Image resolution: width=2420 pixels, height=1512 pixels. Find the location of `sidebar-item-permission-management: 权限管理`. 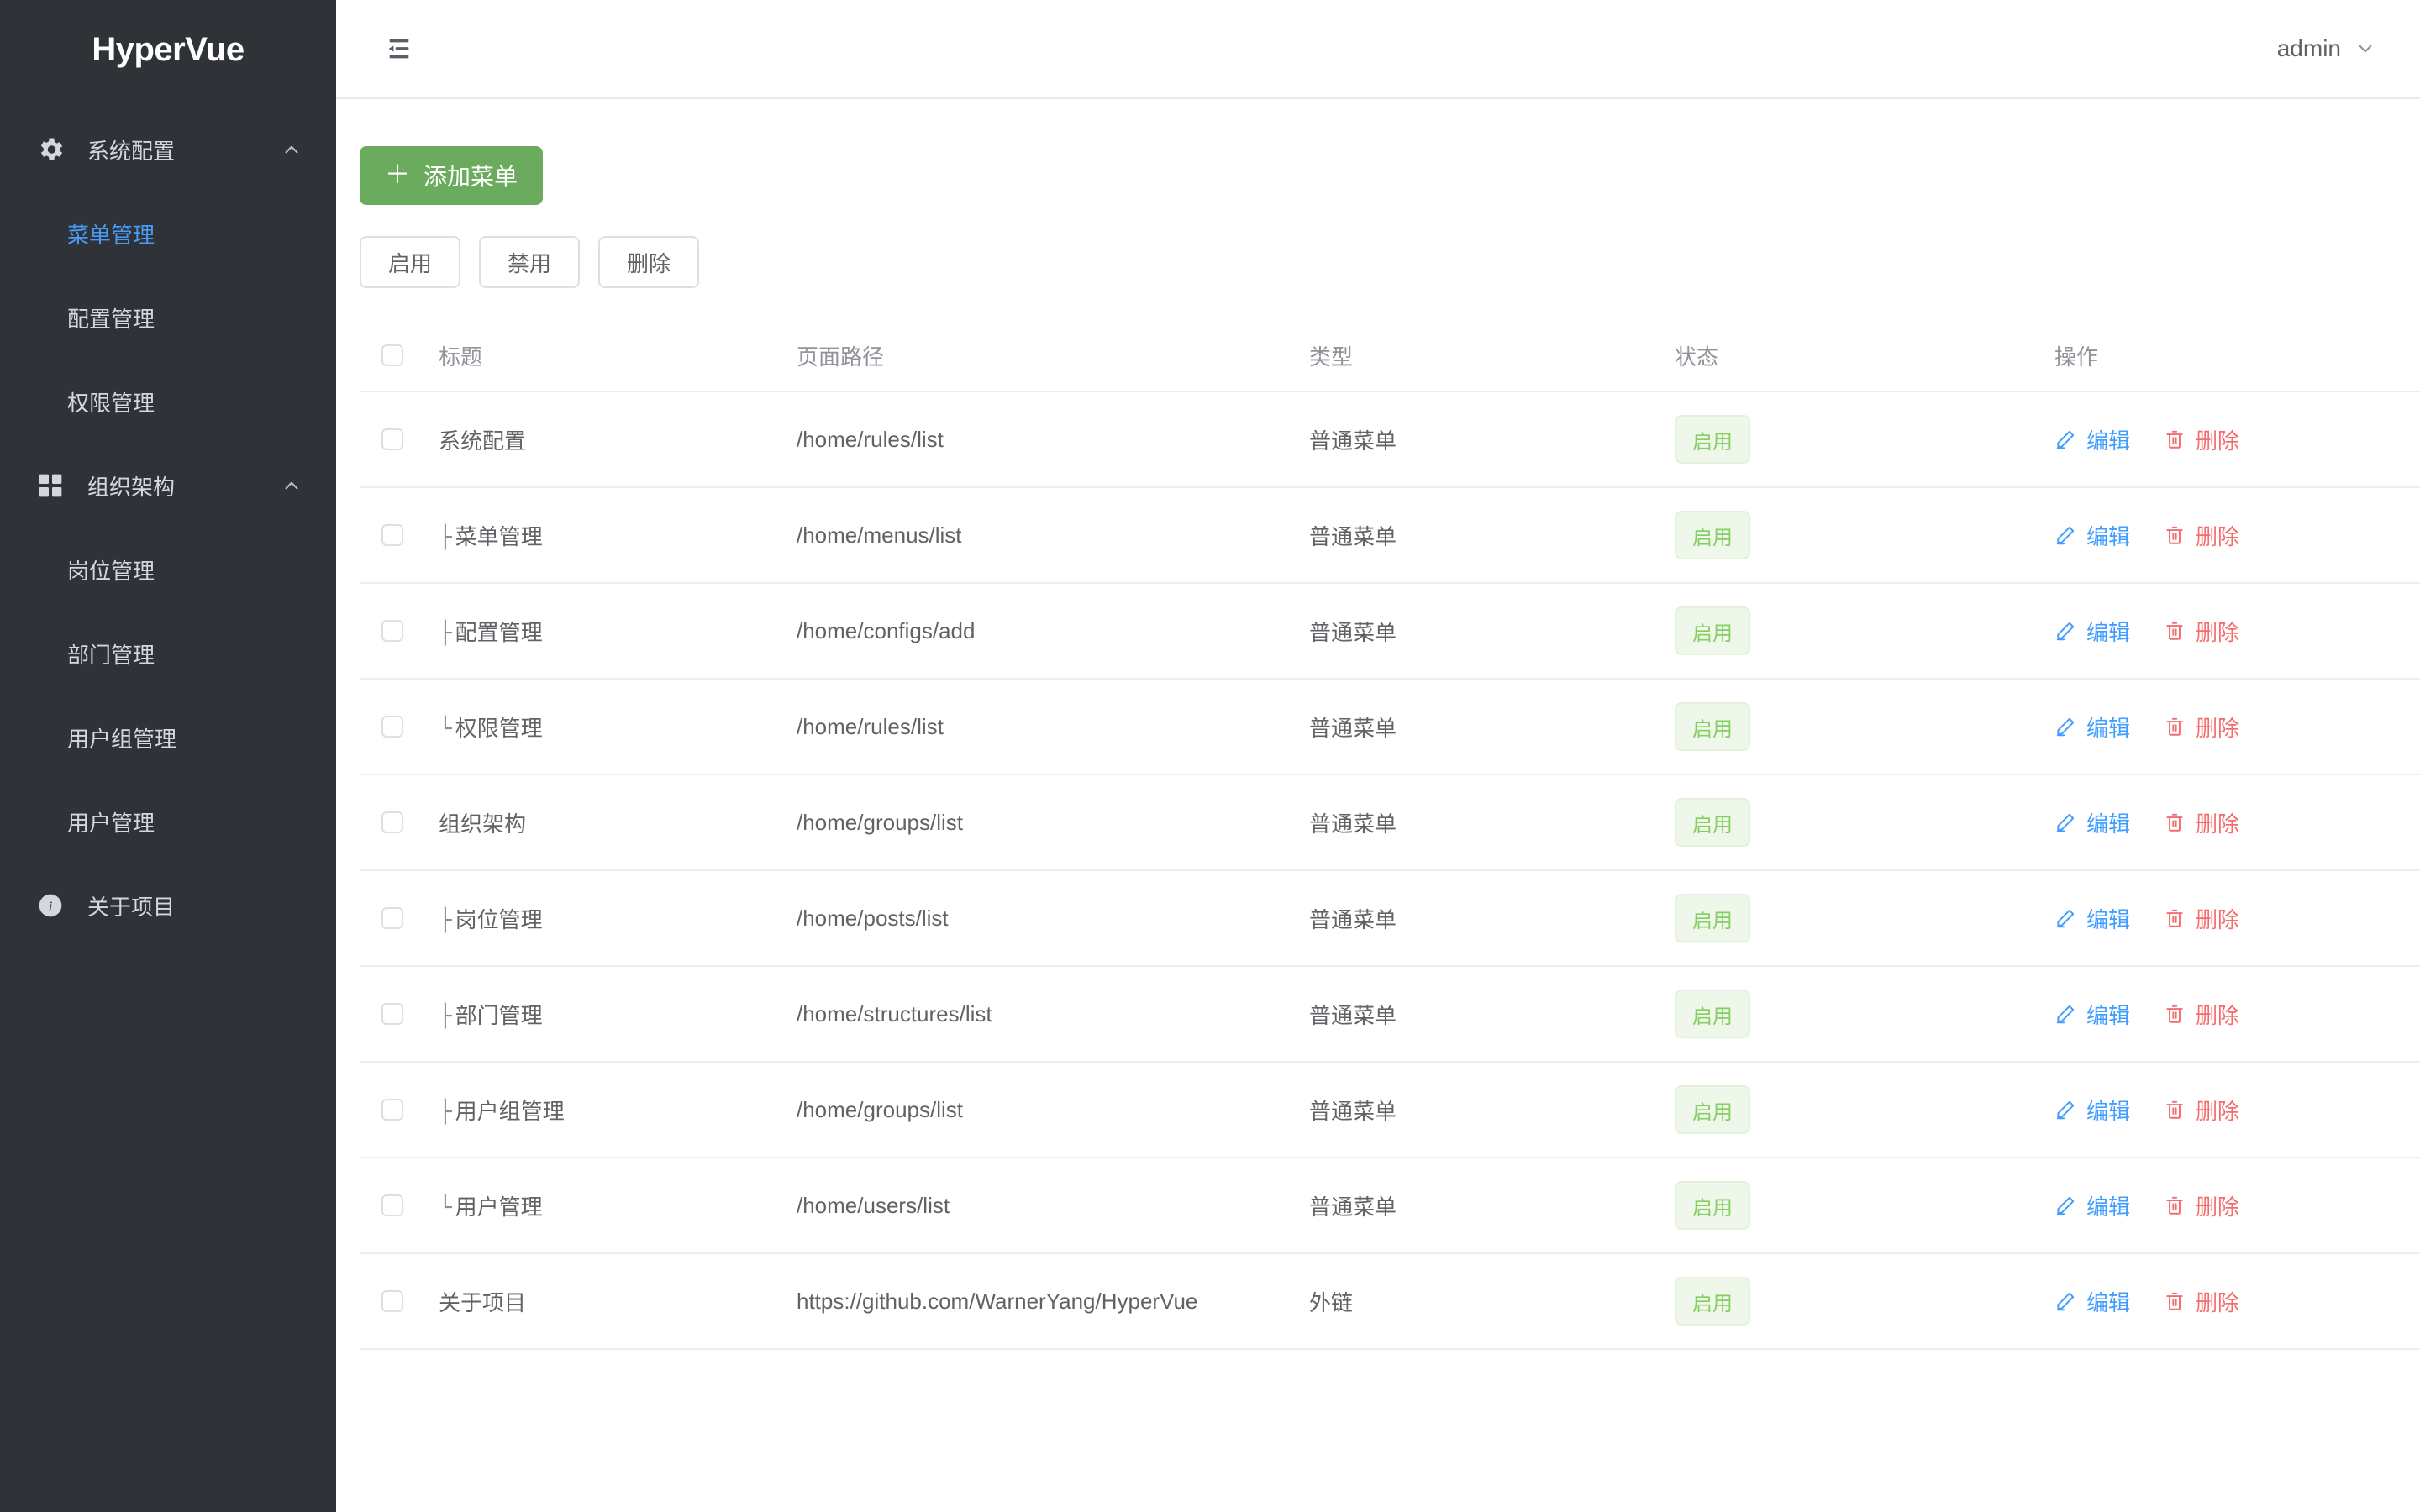

sidebar-item-permission-management: 权限管理 is located at coordinates (168, 402).